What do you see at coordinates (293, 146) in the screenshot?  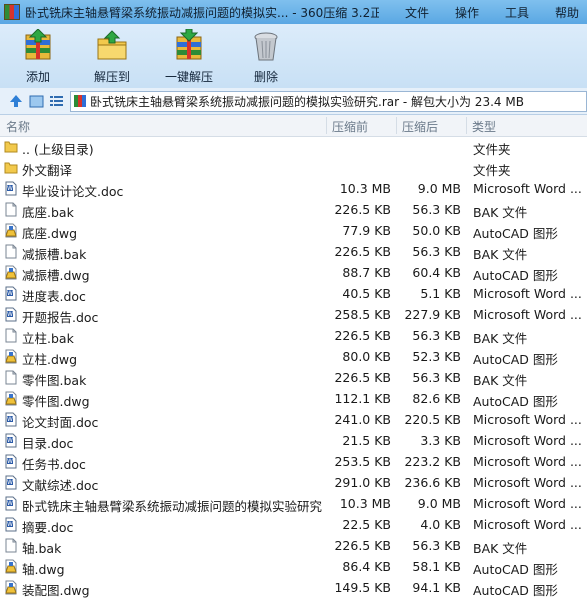 I see `table-row: .. (上级目录) 文件夹` at bounding box center [293, 146].